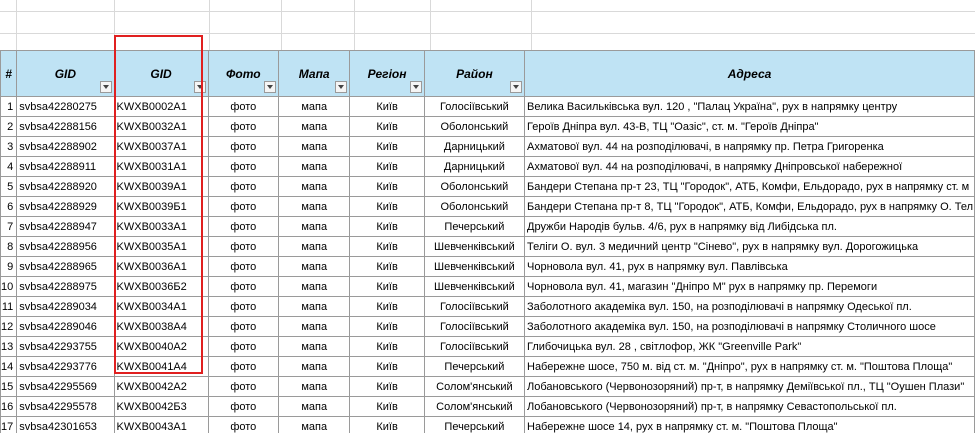  What do you see at coordinates (65, 206) in the screenshot?
I see `gid-cell: svbsa42288929` at bounding box center [65, 206].